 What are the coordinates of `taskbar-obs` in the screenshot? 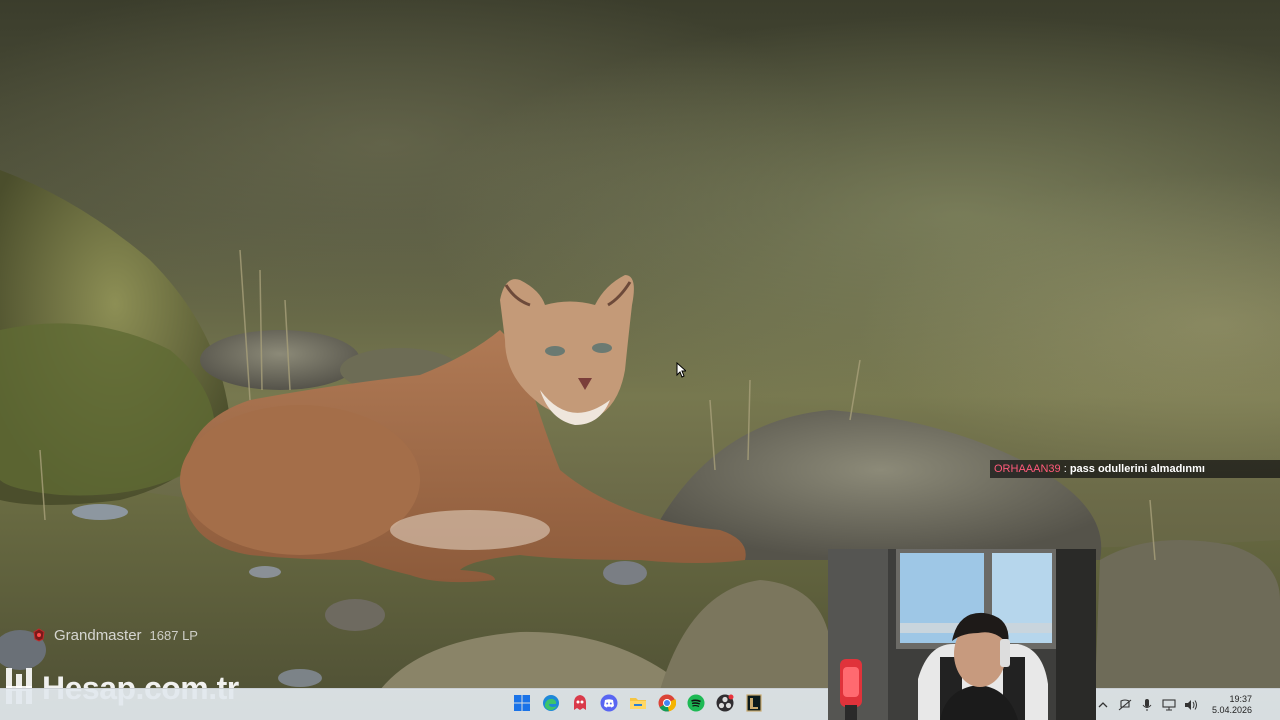 It's located at (725, 705).